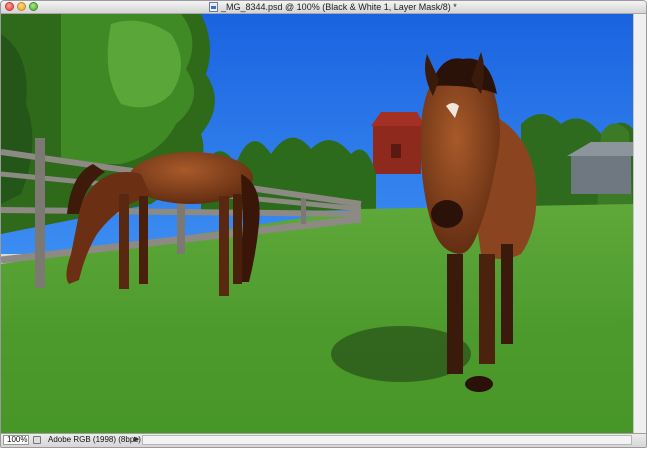 This screenshot has width=647, height=450. I want to click on color-profile-label: Adobe RGB (1998) (8bpc), so click(94, 439).